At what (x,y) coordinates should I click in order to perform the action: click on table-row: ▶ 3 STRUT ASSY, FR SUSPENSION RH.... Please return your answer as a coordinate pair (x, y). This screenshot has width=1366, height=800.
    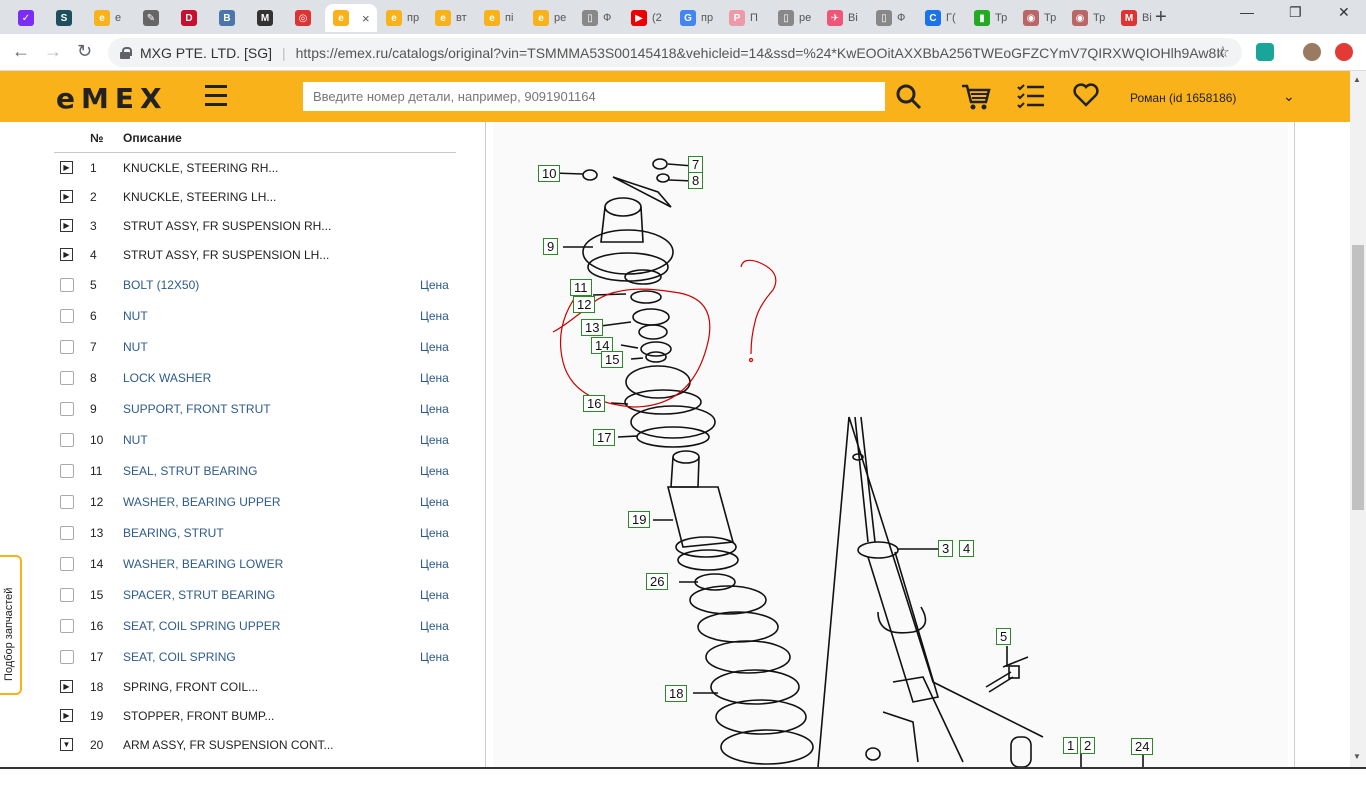
    Looking at the image, I should click on (255, 225).